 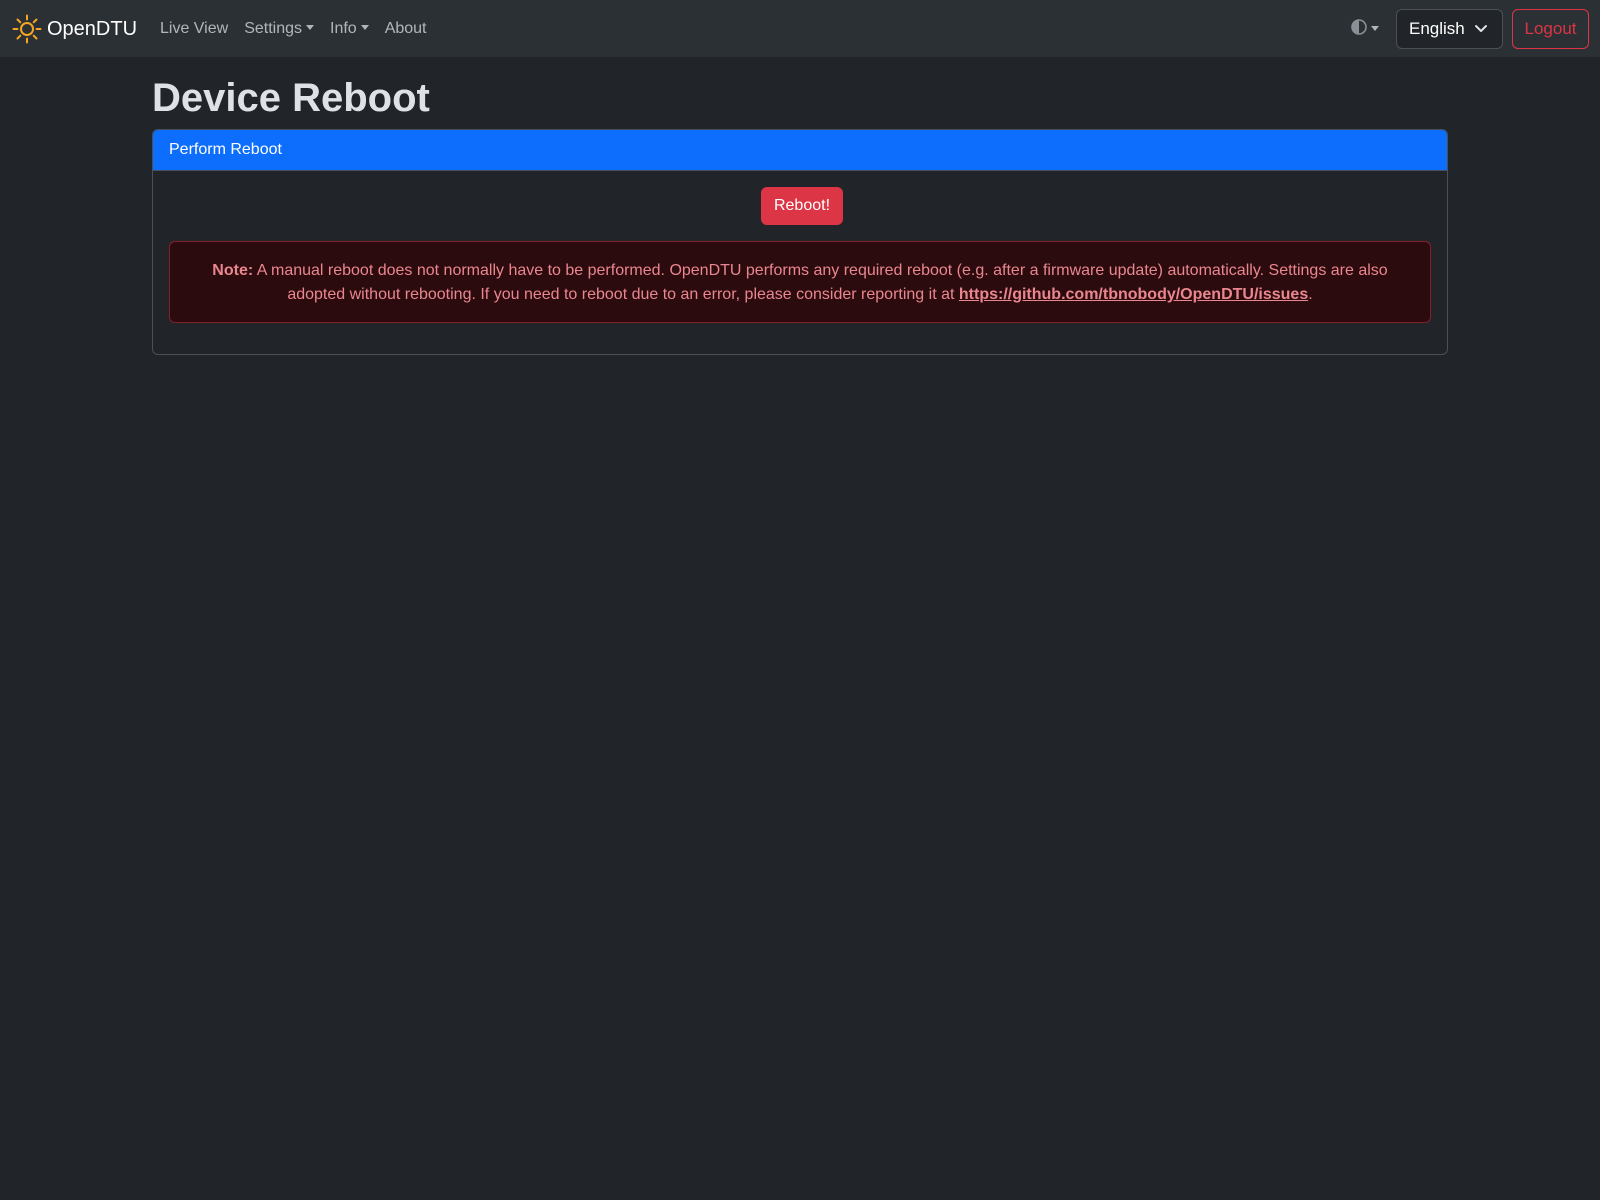 I want to click on theme-toggle-button, so click(x=1364, y=29).